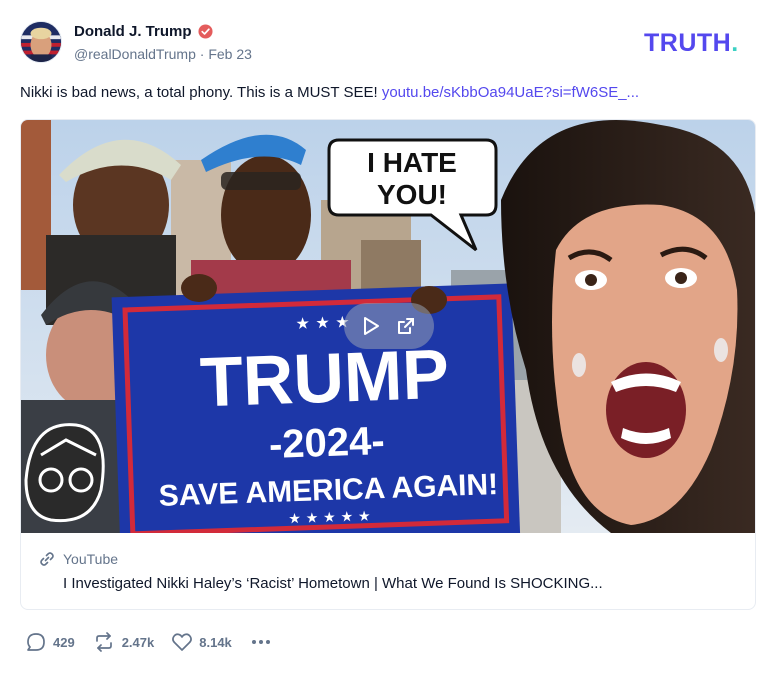 This screenshot has width=777, height=673. I want to click on handle-row: @realDonaldTrump · Feb 23, so click(163, 54).